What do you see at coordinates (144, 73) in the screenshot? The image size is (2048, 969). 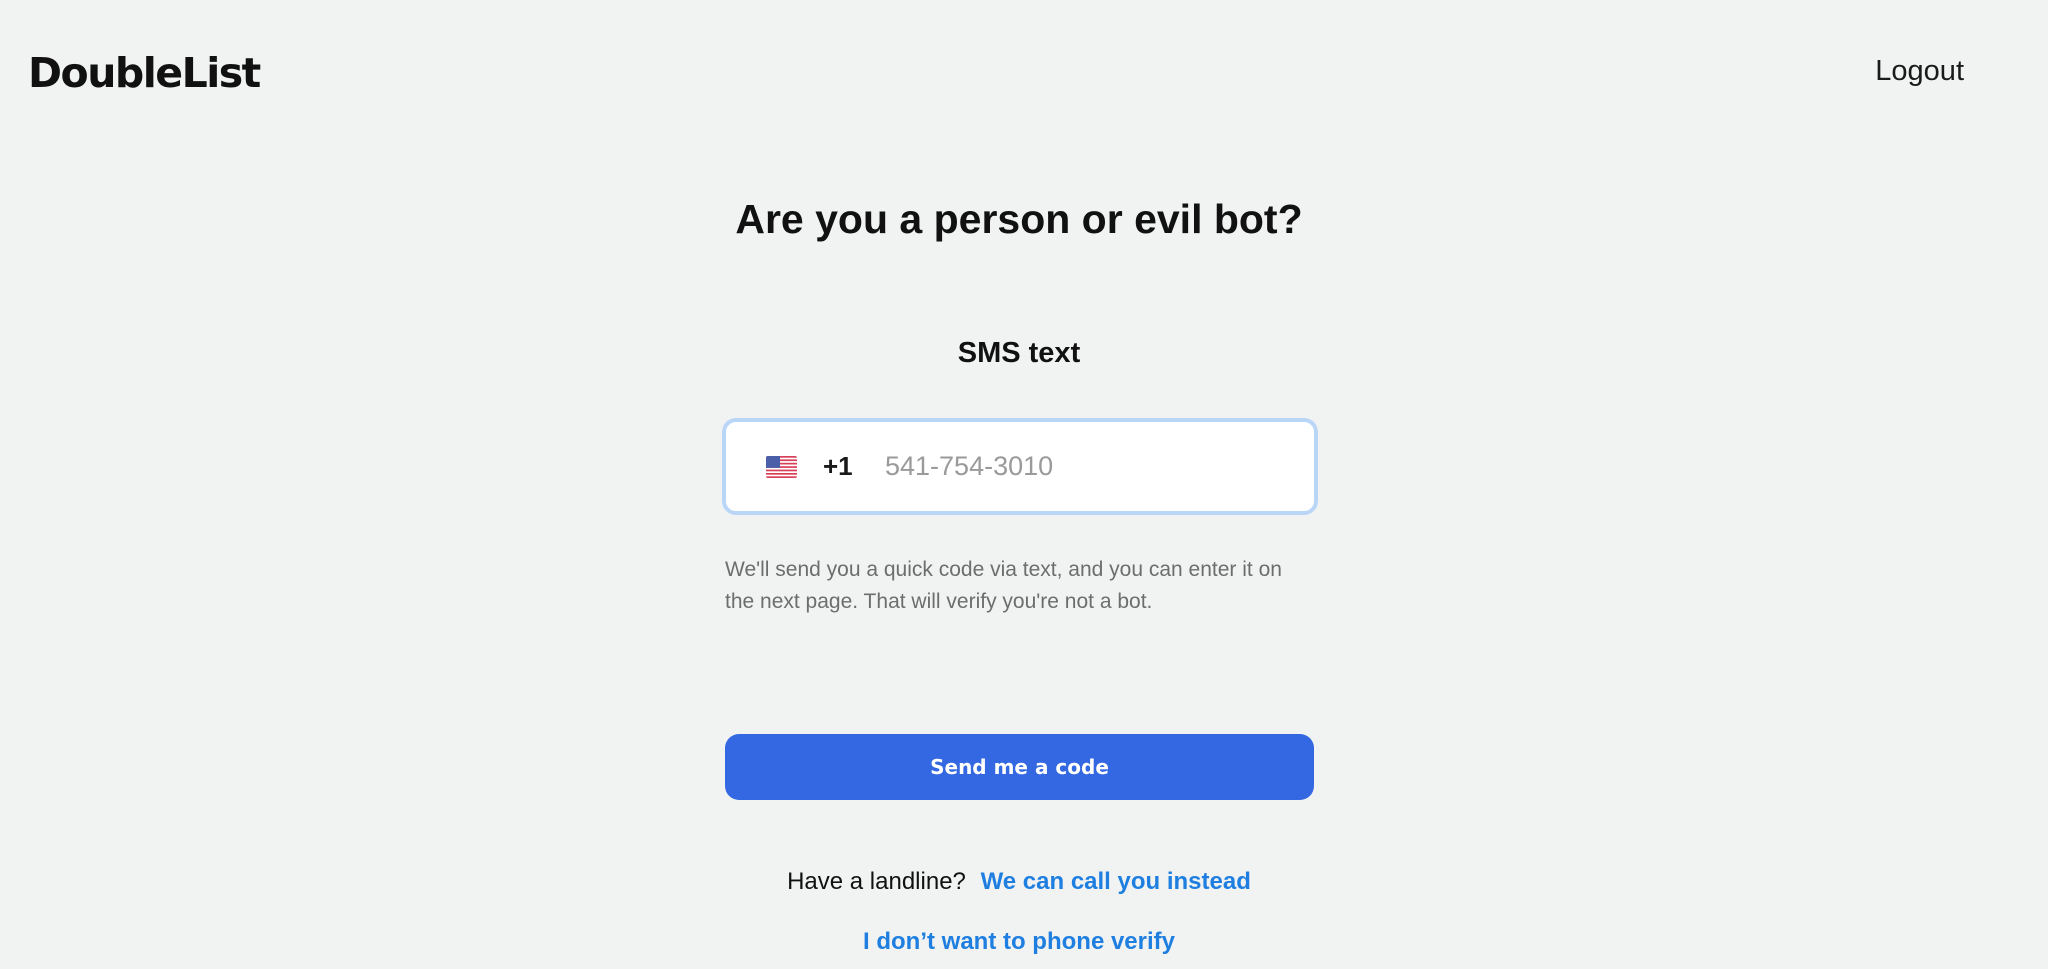 I see `logo: DoubleList` at bounding box center [144, 73].